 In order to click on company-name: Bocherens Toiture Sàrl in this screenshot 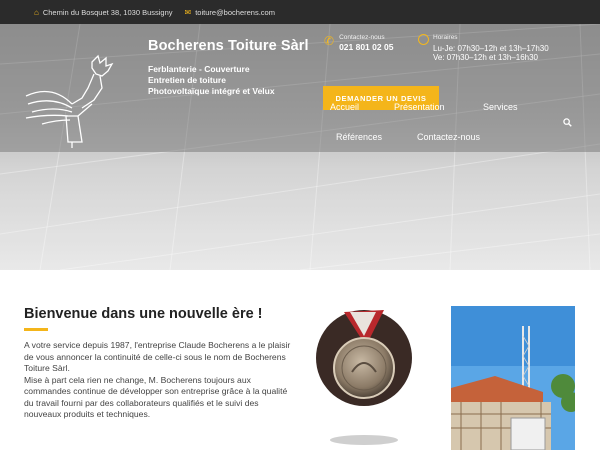, I will do `click(228, 46)`.